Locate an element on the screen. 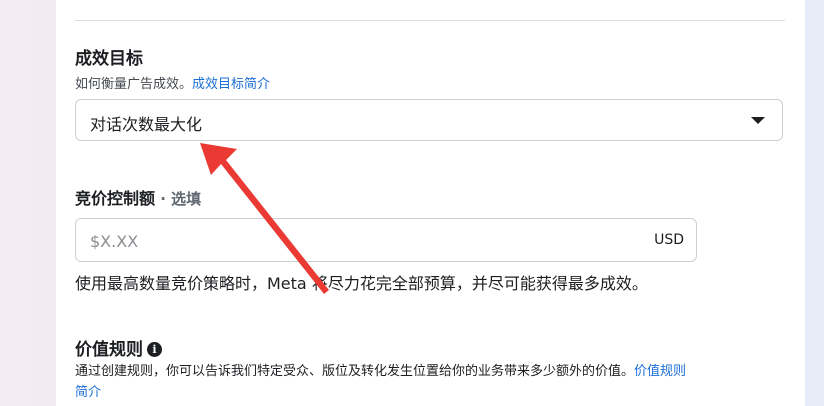  bid-control-title-text: 竞价控制额 is located at coordinates (115, 198).